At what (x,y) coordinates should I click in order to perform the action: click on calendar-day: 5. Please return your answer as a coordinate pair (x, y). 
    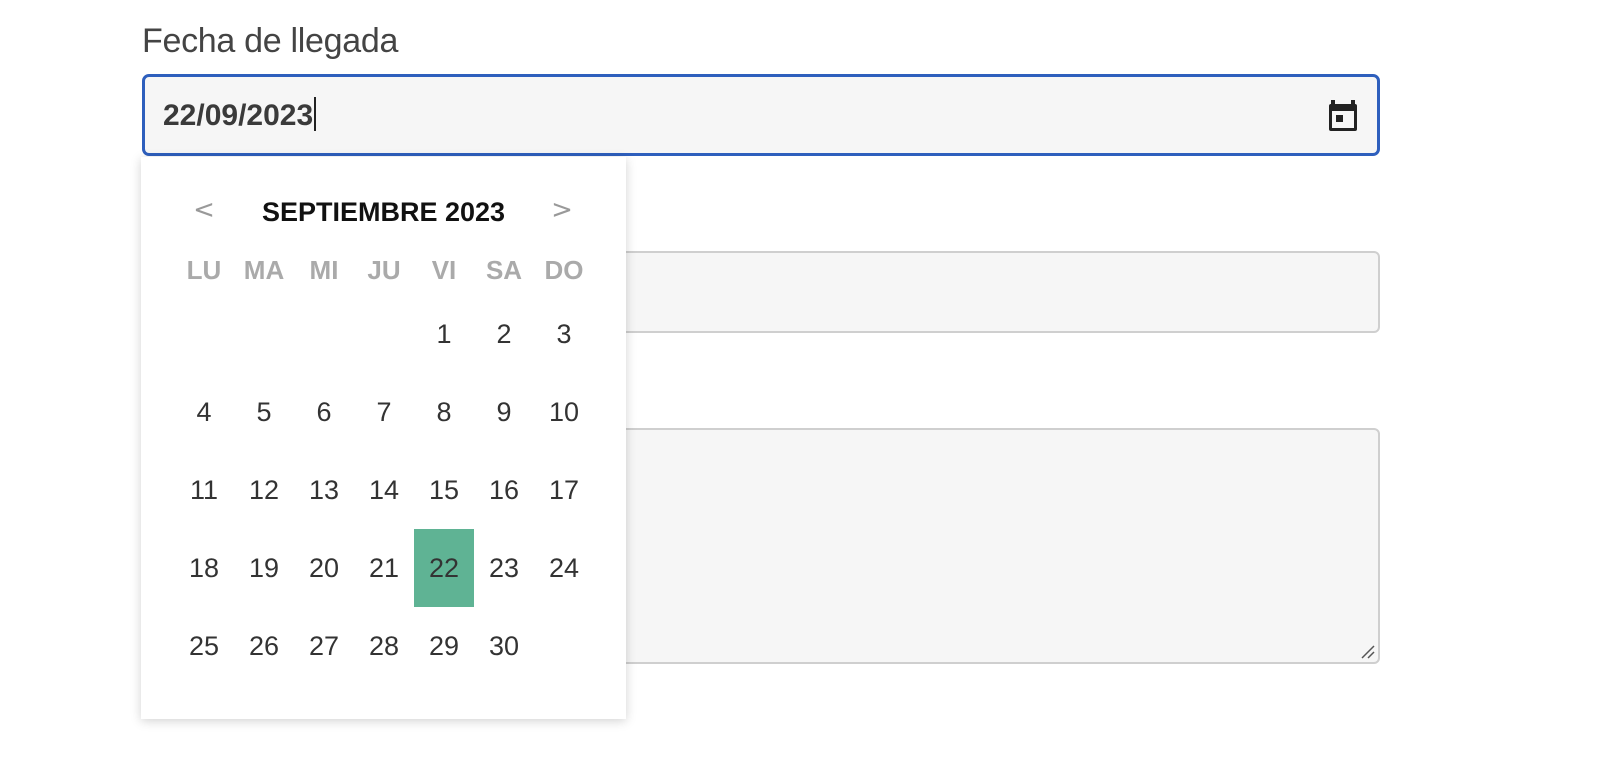
    Looking at the image, I should click on (264, 412).